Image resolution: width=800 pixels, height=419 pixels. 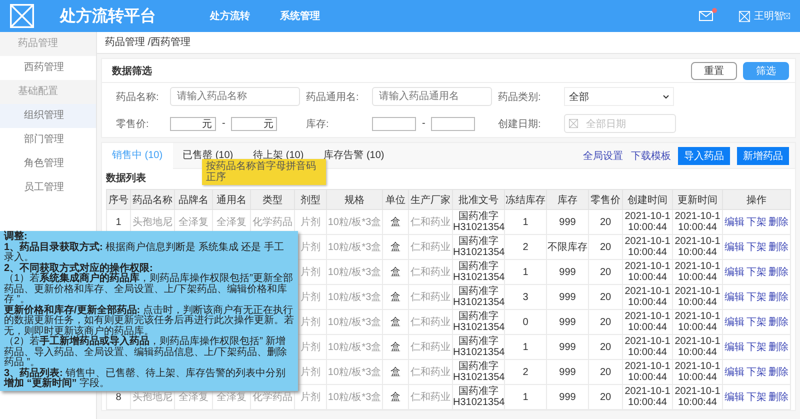 What do you see at coordinates (264, 172) in the screenshot?
I see `sort-tooltip: 按药品名称首字母拼音码正序` at bounding box center [264, 172].